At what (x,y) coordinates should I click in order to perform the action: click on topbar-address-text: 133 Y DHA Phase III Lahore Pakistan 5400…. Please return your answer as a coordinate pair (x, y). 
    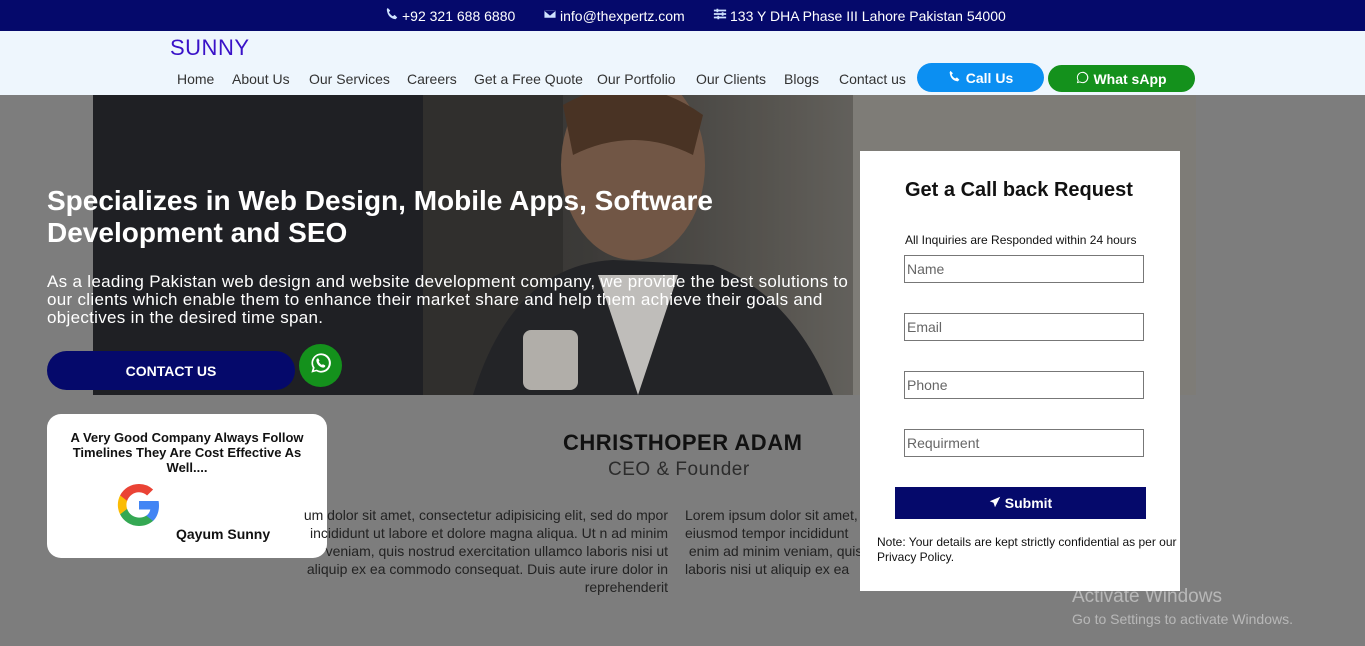
    Looking at the image, I should click on (868, 15).